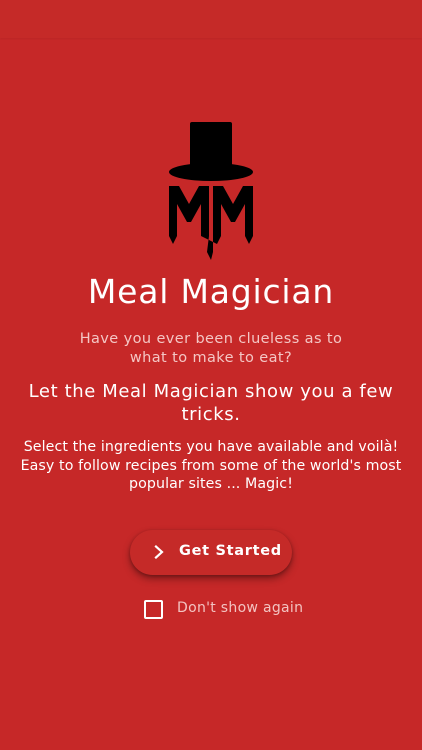  Describe the element at coordinates (211, 291) in the screenshot. I see `app-title: Meal Magician` at that location.